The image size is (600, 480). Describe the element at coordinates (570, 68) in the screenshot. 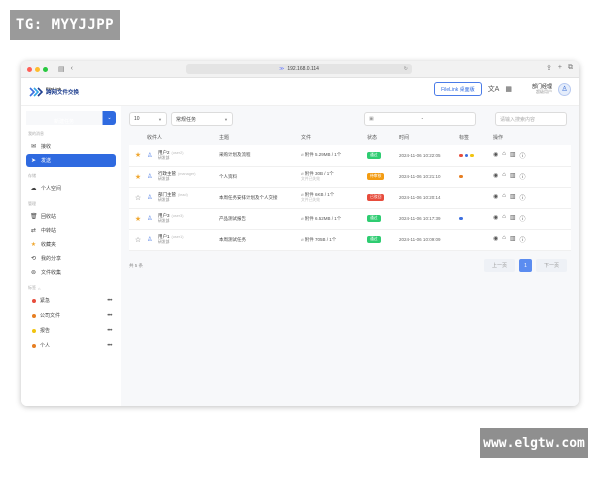

I see `tabs-overview-icon: ⧉` at that location.